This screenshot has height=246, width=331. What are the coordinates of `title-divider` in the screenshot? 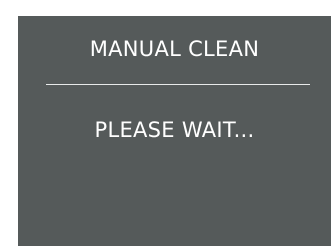 It's located at (178, 84).